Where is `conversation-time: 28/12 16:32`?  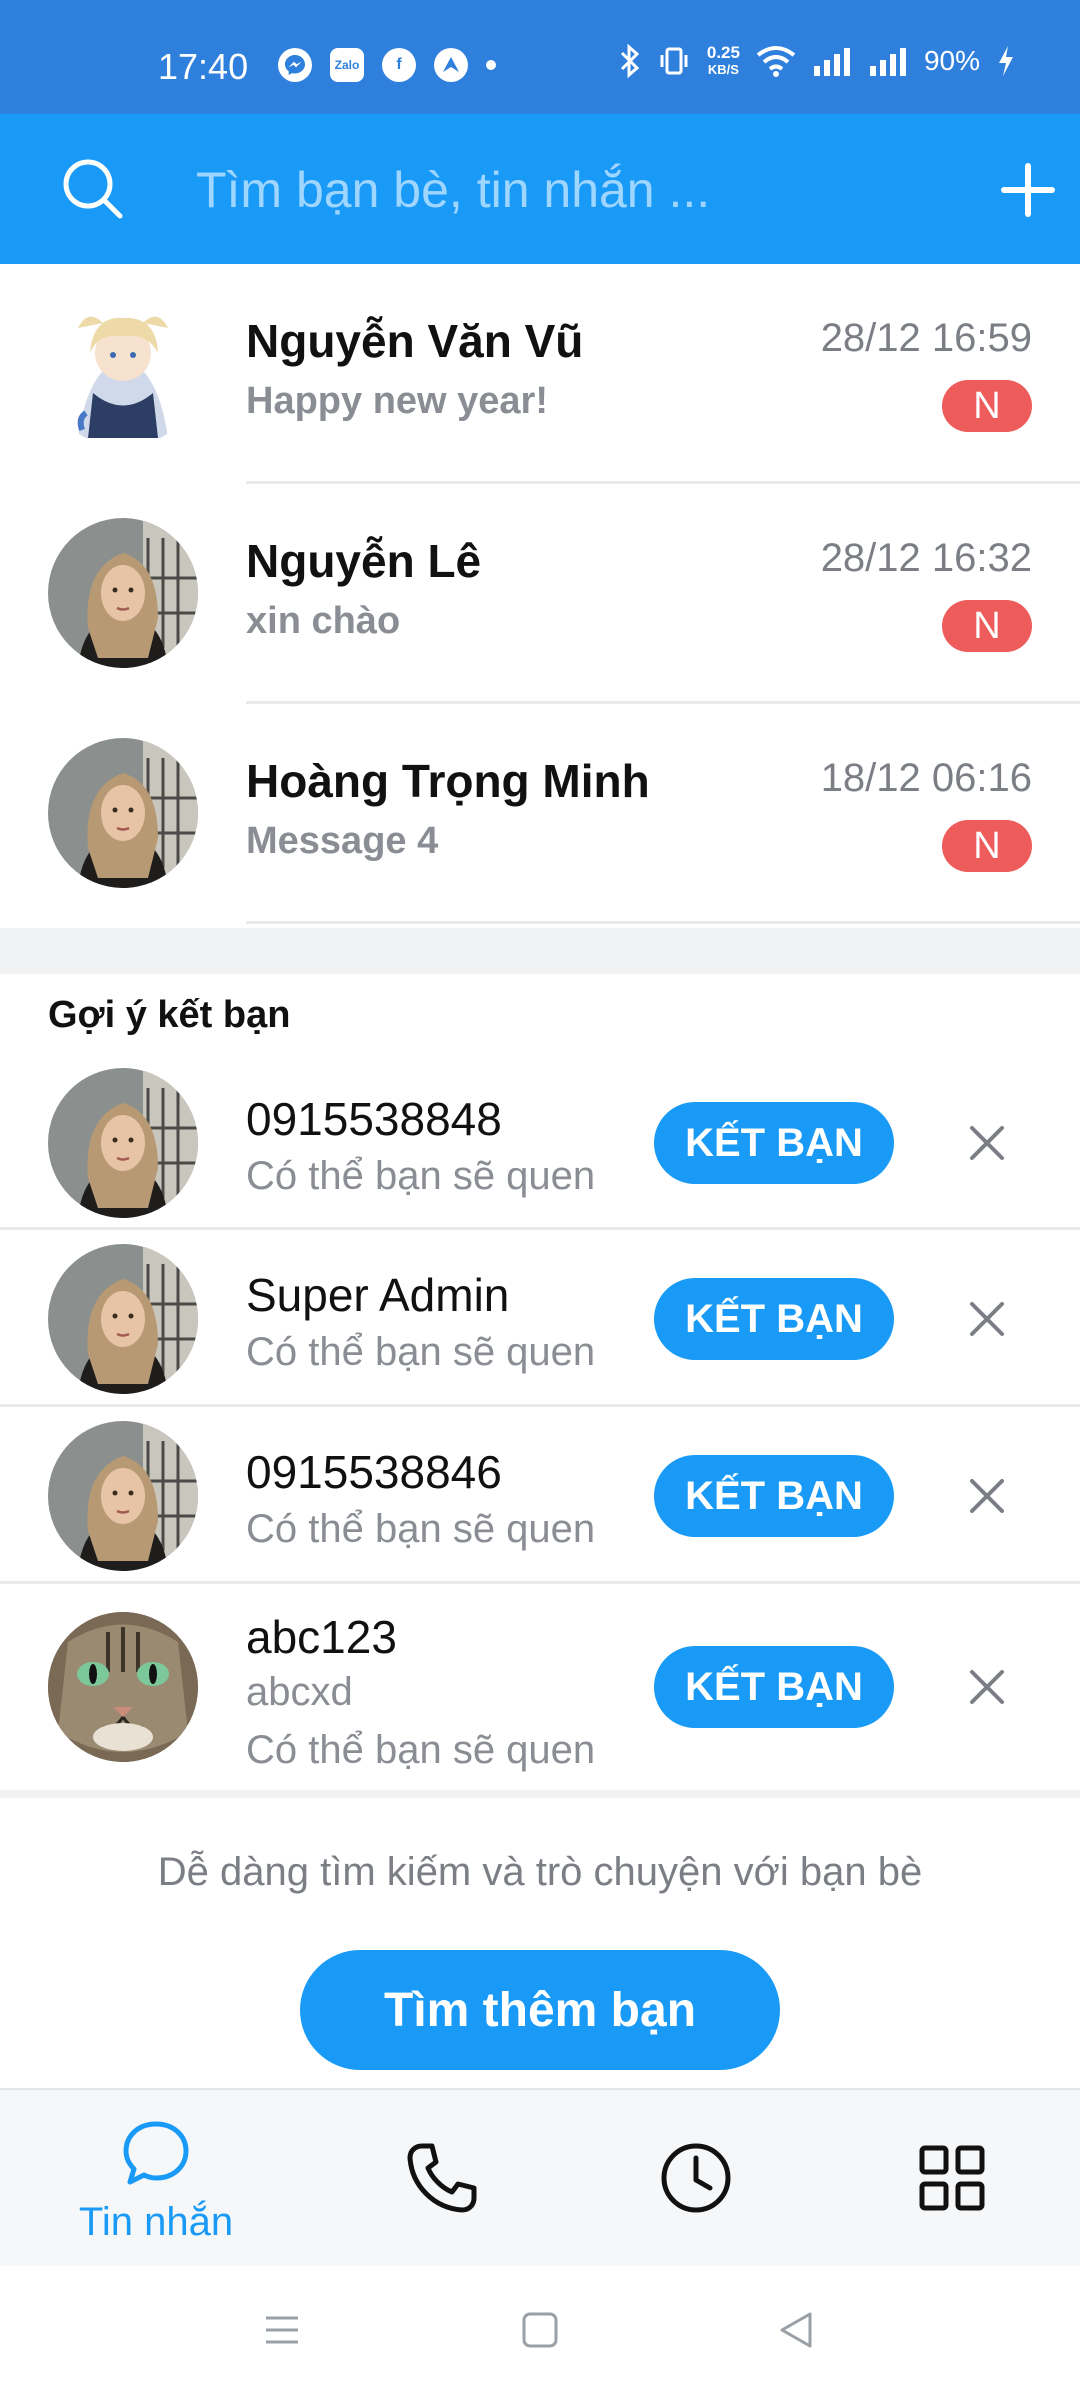
conversation-time: 28/12 16:32 is located at coordinates (926, 558).